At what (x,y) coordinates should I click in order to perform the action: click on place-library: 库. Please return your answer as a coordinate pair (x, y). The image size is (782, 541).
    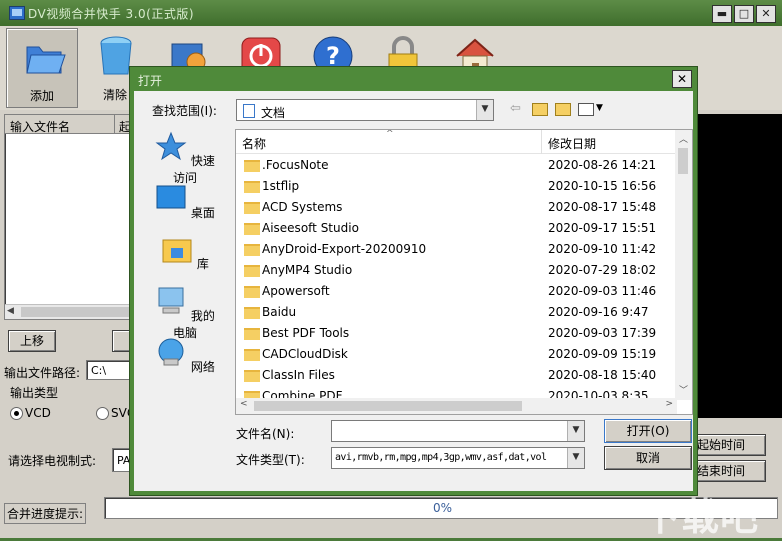
    Looking at the image, I should click on (185, 253).